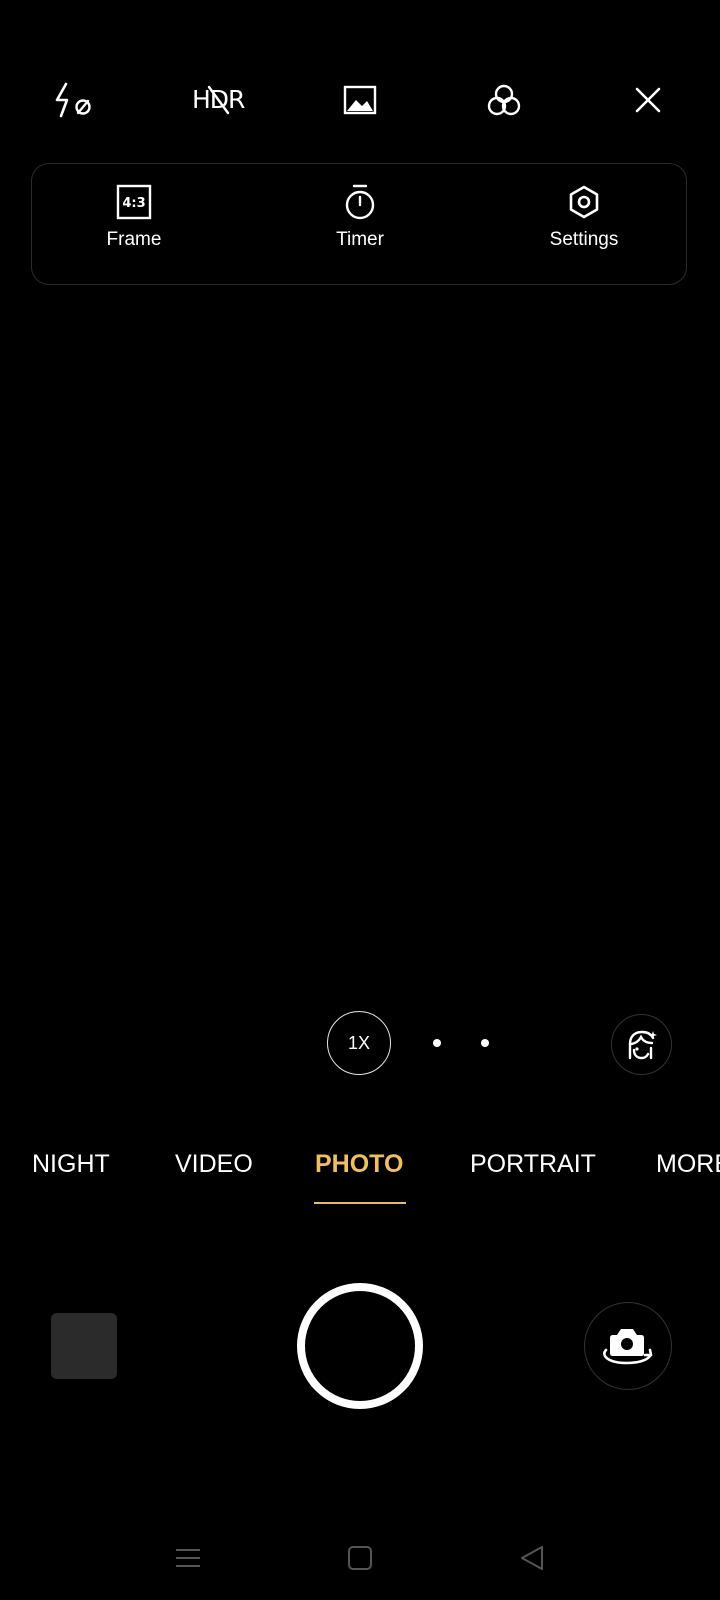  I want to click on aspect-ratio-icon: 4:3, so click(134, 202).